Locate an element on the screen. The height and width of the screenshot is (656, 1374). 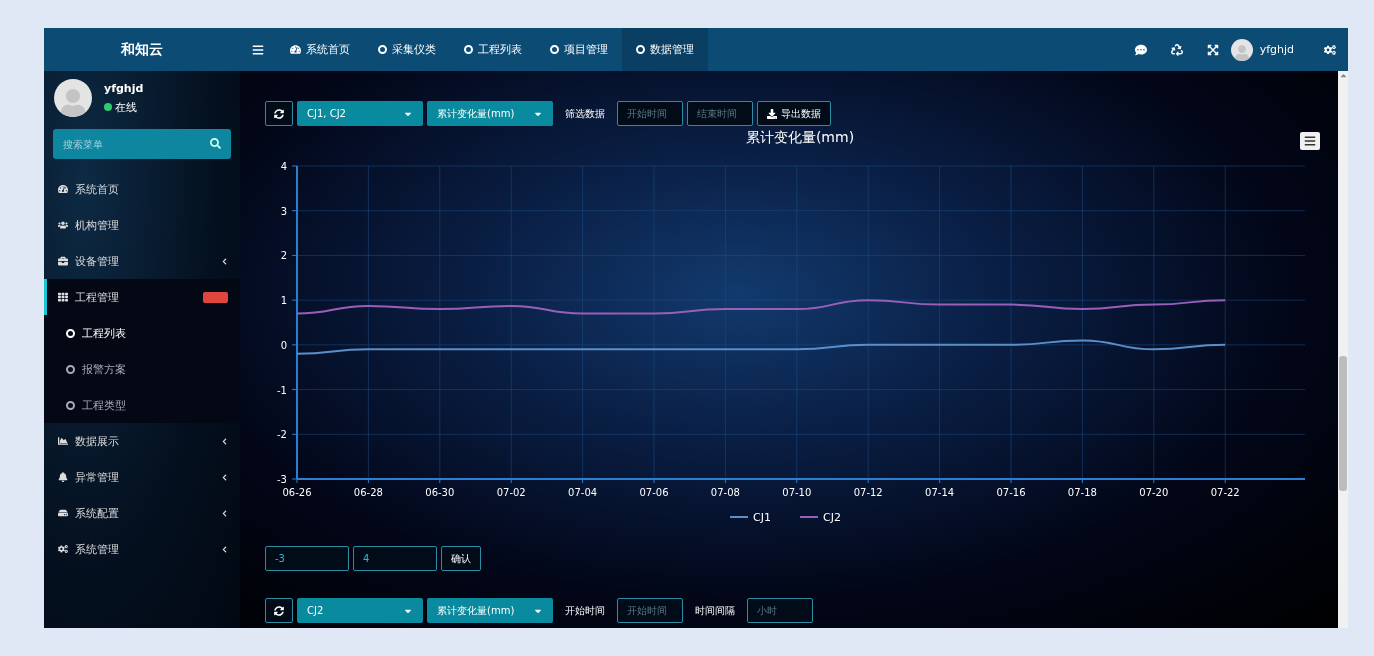
search-field: 搜索菜单 is located at coordinates (142, 144).